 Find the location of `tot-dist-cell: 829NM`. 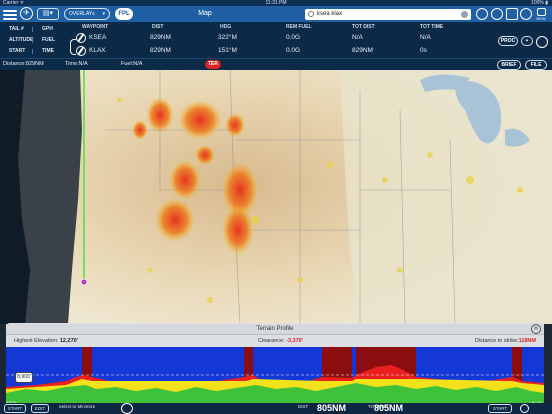

tot-dist-cell: 829NM is located at coordinates (362, 50).